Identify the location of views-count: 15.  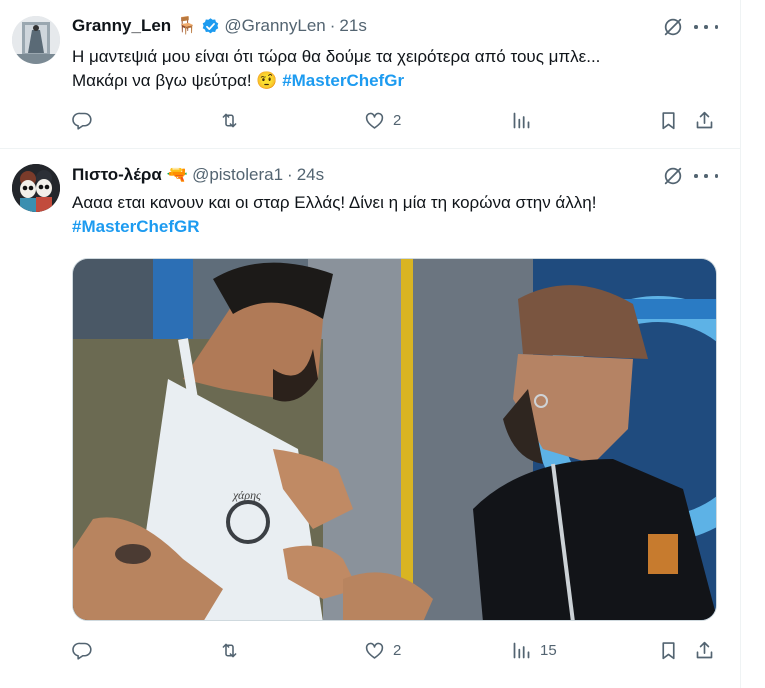
(548, 650).